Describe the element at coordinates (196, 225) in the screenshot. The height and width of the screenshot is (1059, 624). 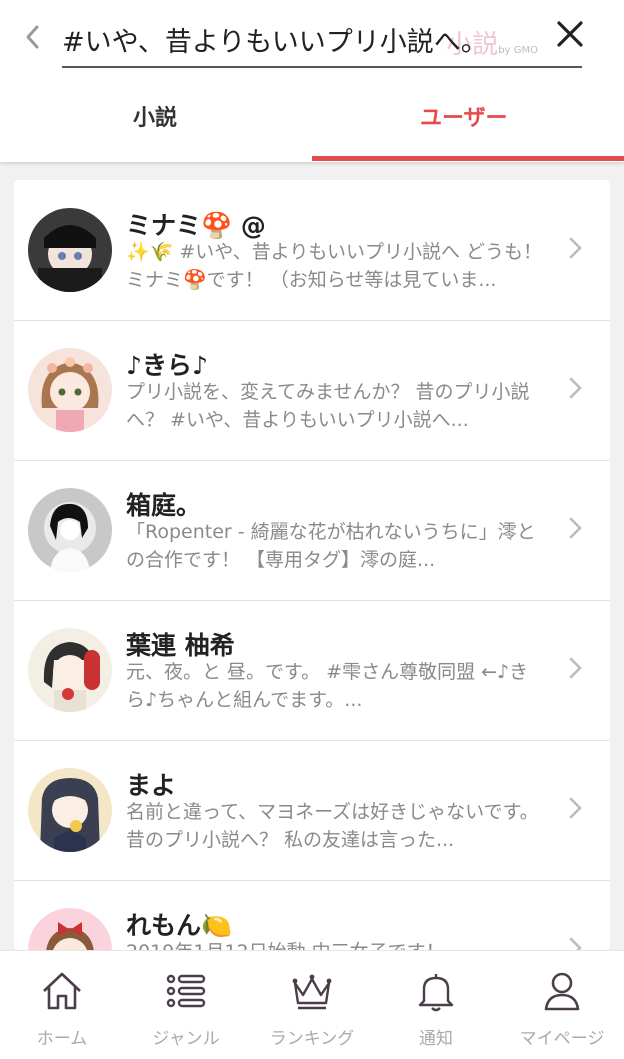
I see `user-name: ミナミ🍄 @` at that location.